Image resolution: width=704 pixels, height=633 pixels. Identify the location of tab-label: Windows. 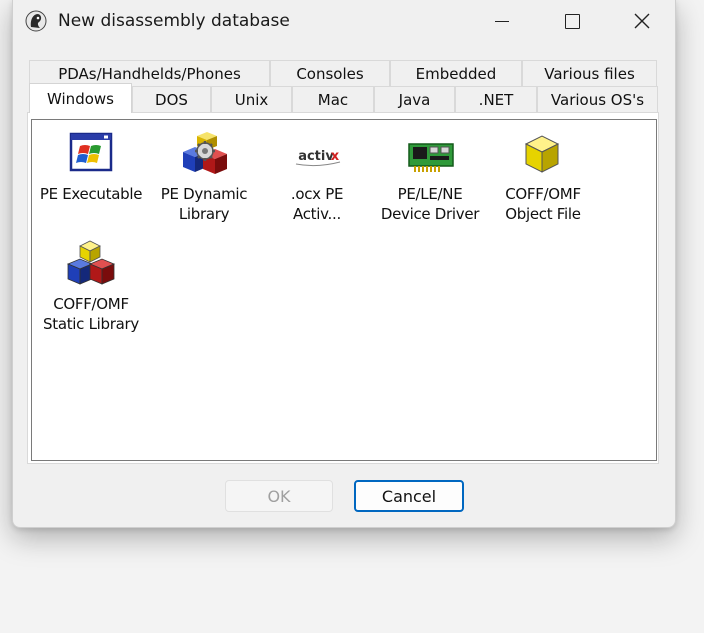
(80, 98).